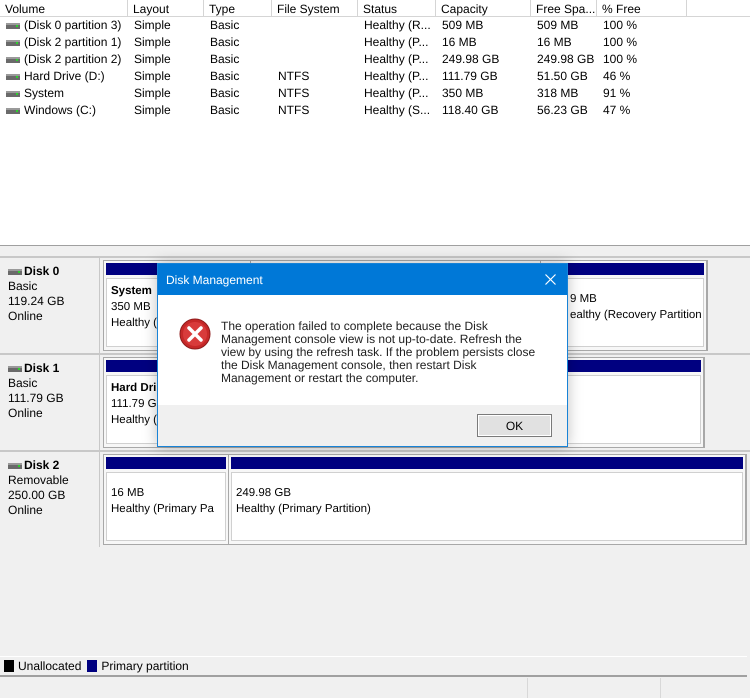 The image size is (750, 698). Describe the element at coordinates (616, 110) in the screenshot. I see `table-cell: 47 %` at that location.